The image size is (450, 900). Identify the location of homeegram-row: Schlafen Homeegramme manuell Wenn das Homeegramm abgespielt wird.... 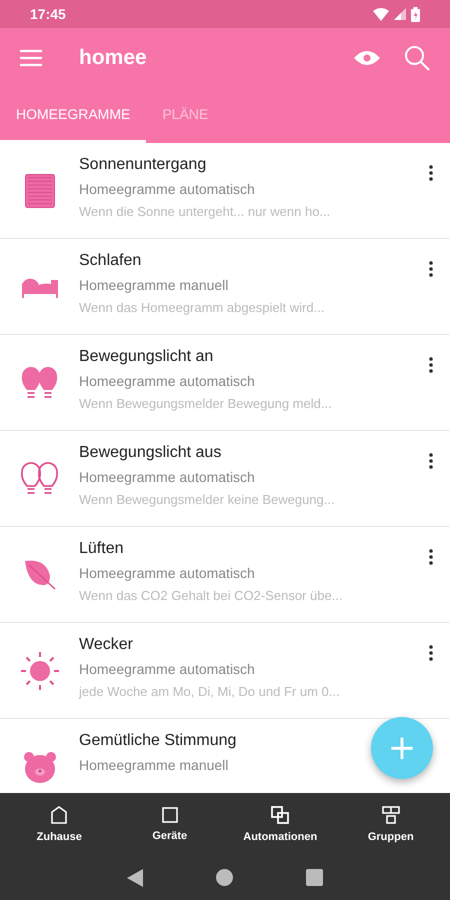
(225, 287).